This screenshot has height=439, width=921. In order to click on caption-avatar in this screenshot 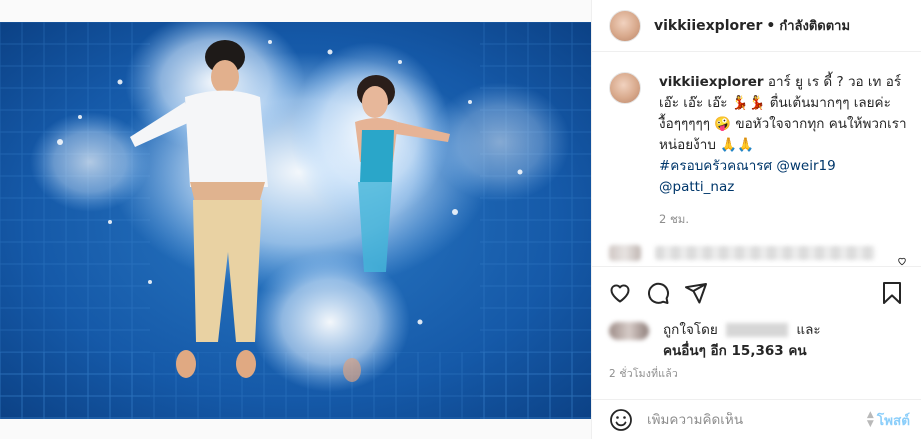, I will do `click(625, 88)`.